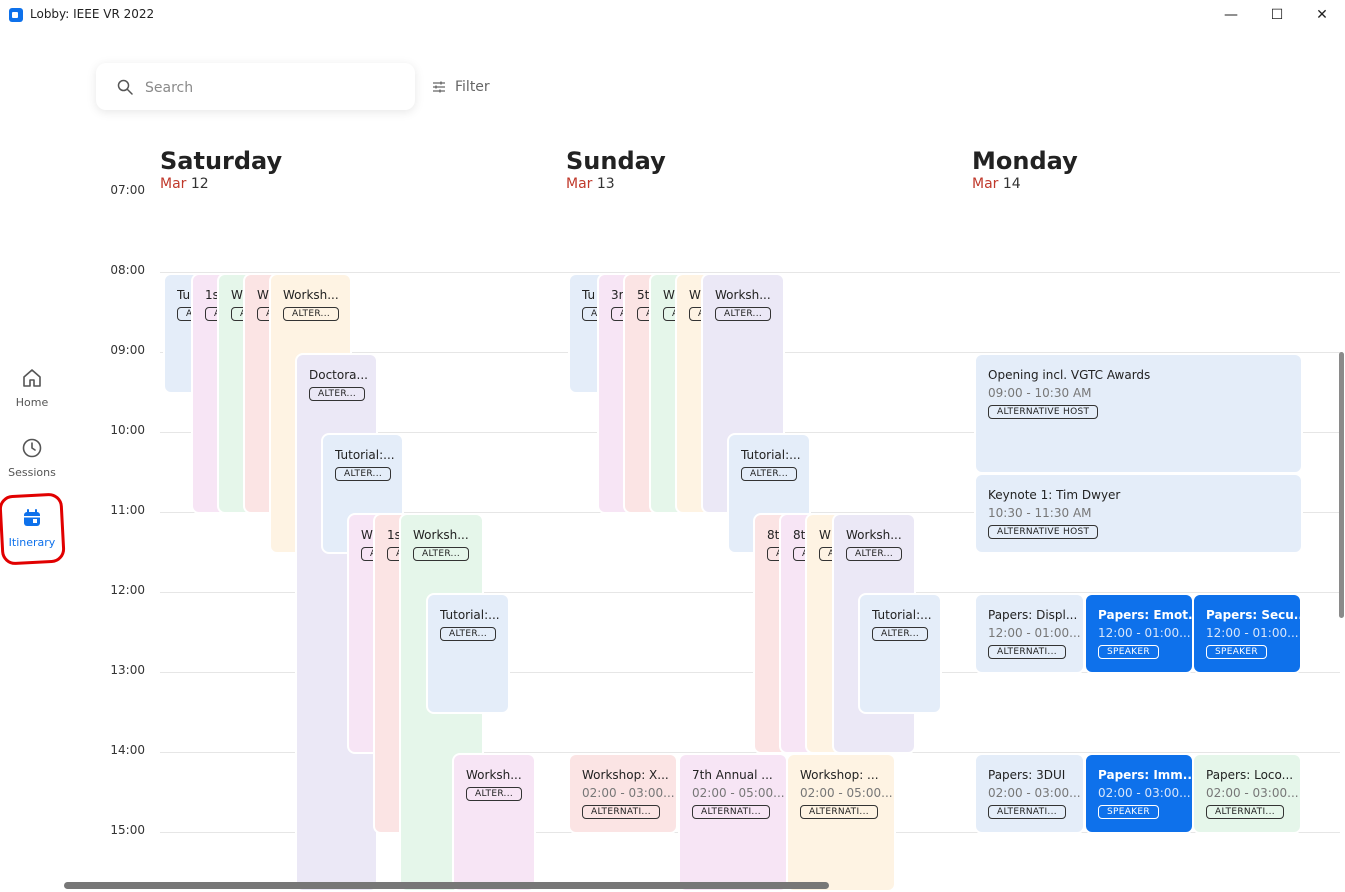 This screenshot has height=892, width=1345. What do you see at coordinates (32, 448) in the screenshot?
I see `clock-icon` at bounding box center [32, 448].